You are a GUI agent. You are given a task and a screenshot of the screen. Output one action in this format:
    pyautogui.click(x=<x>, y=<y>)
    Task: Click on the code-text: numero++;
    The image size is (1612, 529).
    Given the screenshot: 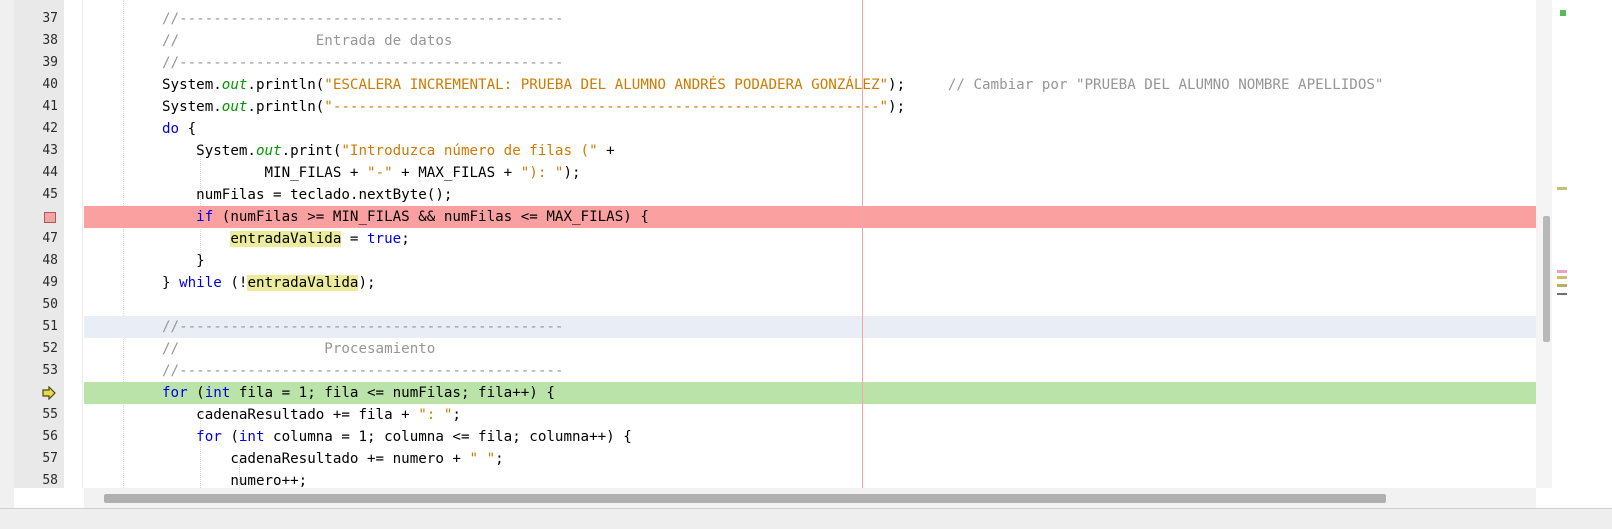 What is the action you would take?
    pyautogui.click(x=234, y=479)
    